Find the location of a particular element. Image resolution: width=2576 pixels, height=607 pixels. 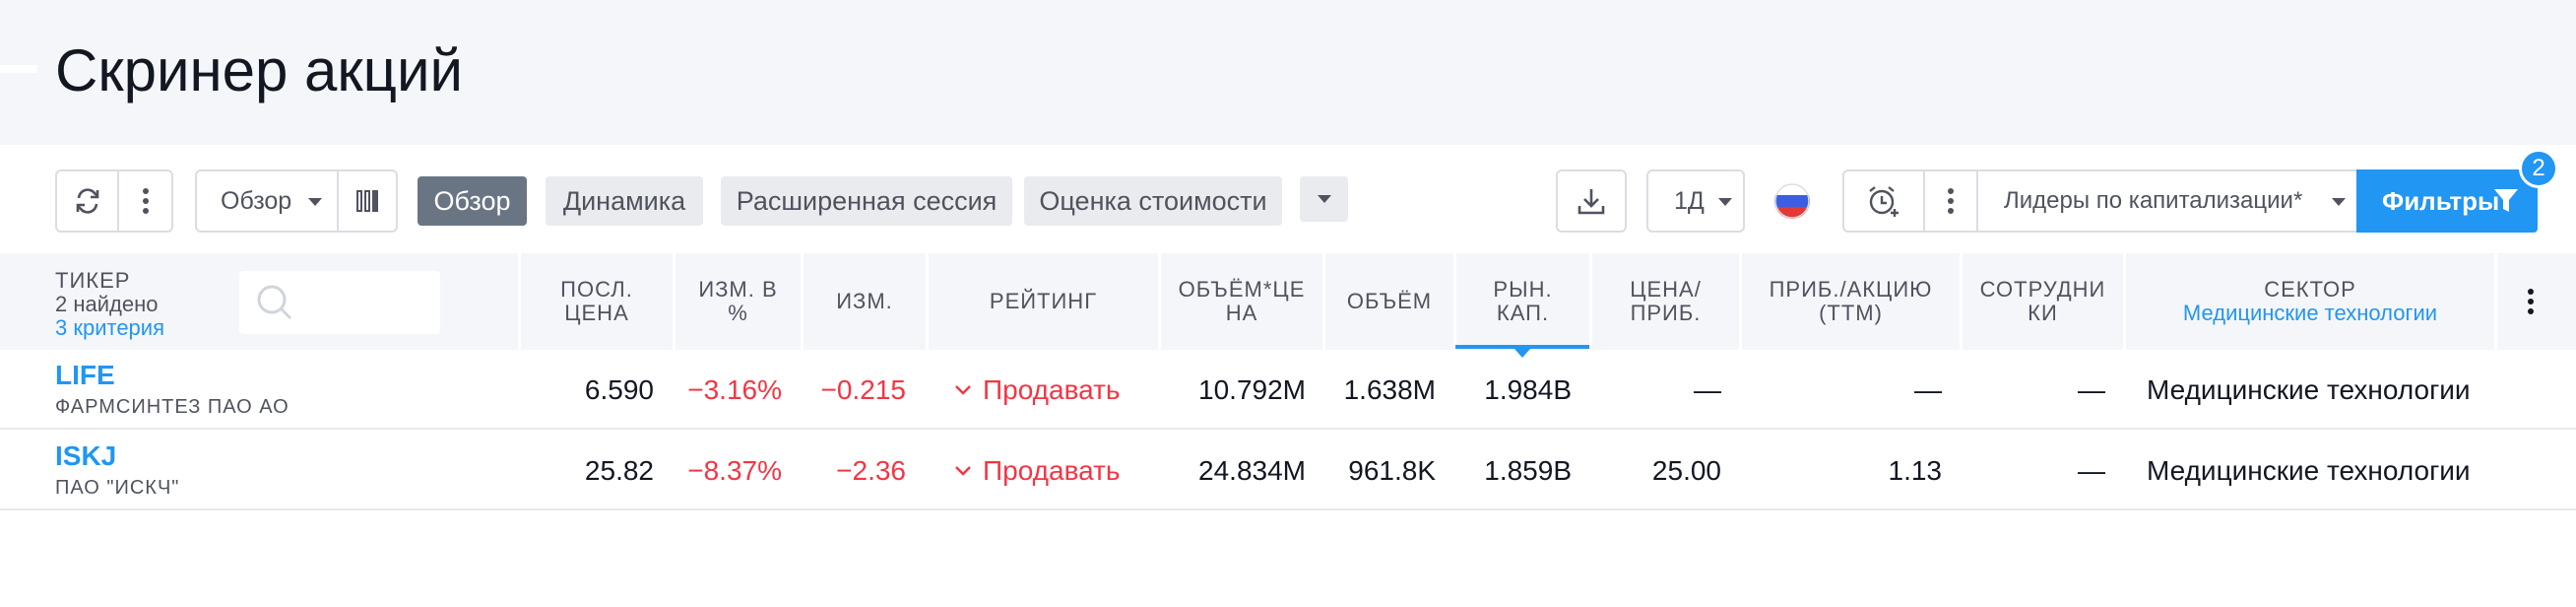

market-cap-cell: 1.984B is located at coordinates (1528, 389).